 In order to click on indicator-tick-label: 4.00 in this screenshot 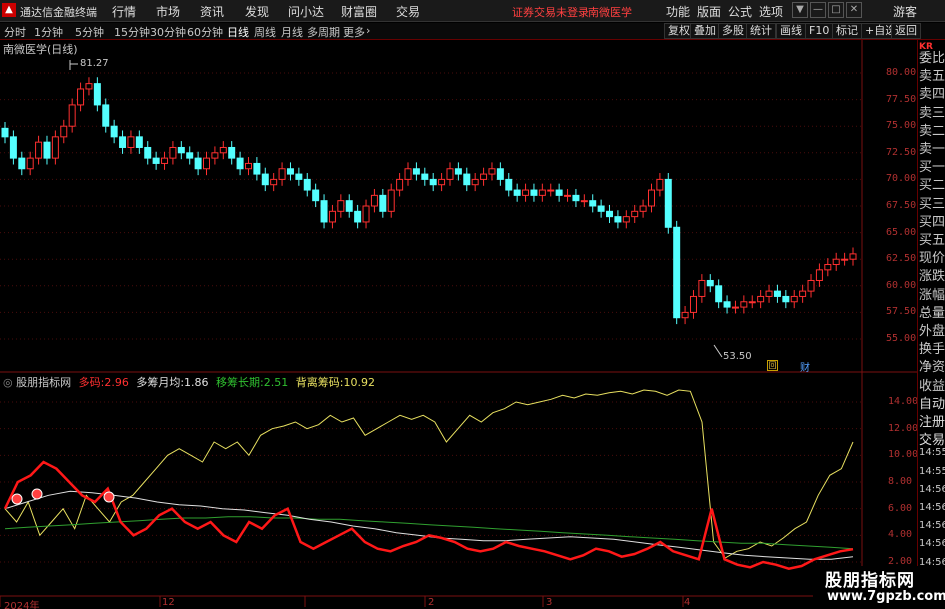, I will do `click(900, 535)`.